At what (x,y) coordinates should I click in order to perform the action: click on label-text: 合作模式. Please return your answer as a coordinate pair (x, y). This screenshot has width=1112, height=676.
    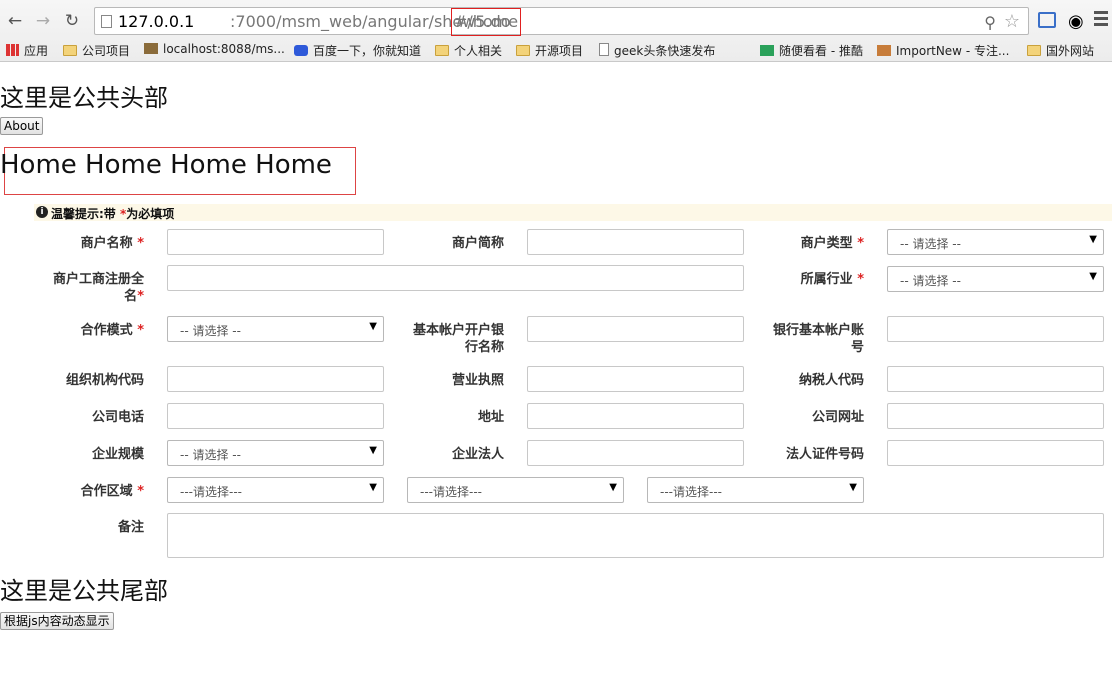
    Looking at the image, I should click on (106, 330).